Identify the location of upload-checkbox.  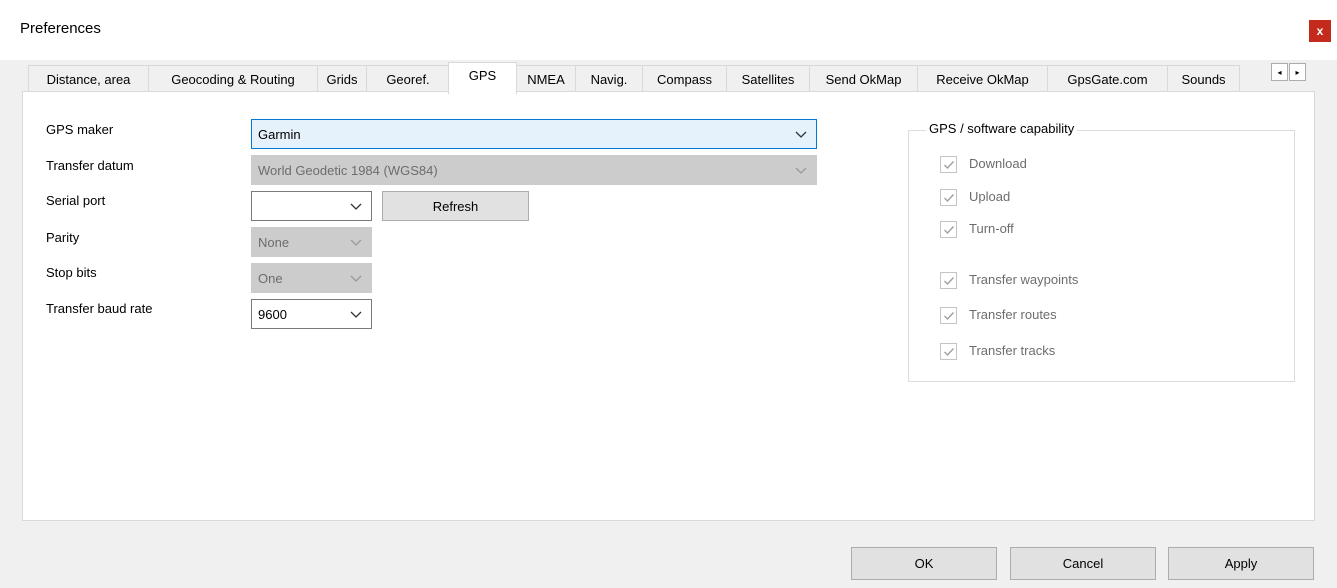
(948, 197).